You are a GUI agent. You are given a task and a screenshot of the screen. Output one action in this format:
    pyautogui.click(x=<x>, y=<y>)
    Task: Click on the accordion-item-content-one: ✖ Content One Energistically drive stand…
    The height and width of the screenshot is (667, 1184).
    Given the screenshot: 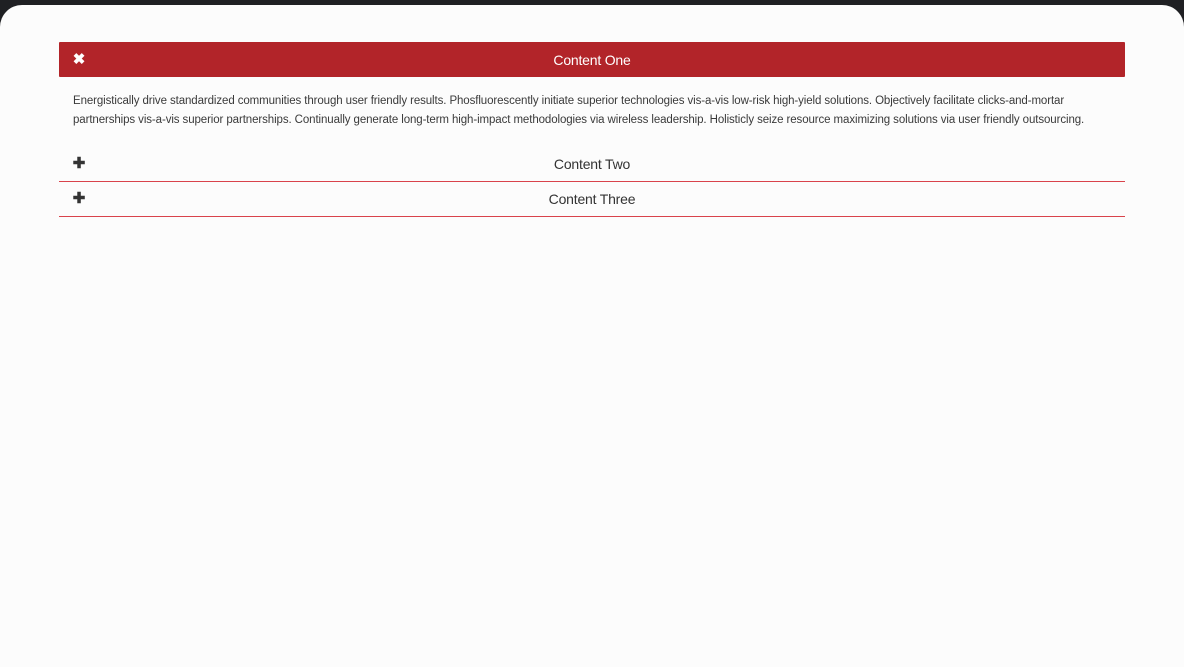 What is the action you would take?
    pyautogui.click(x=592, y=94)
    